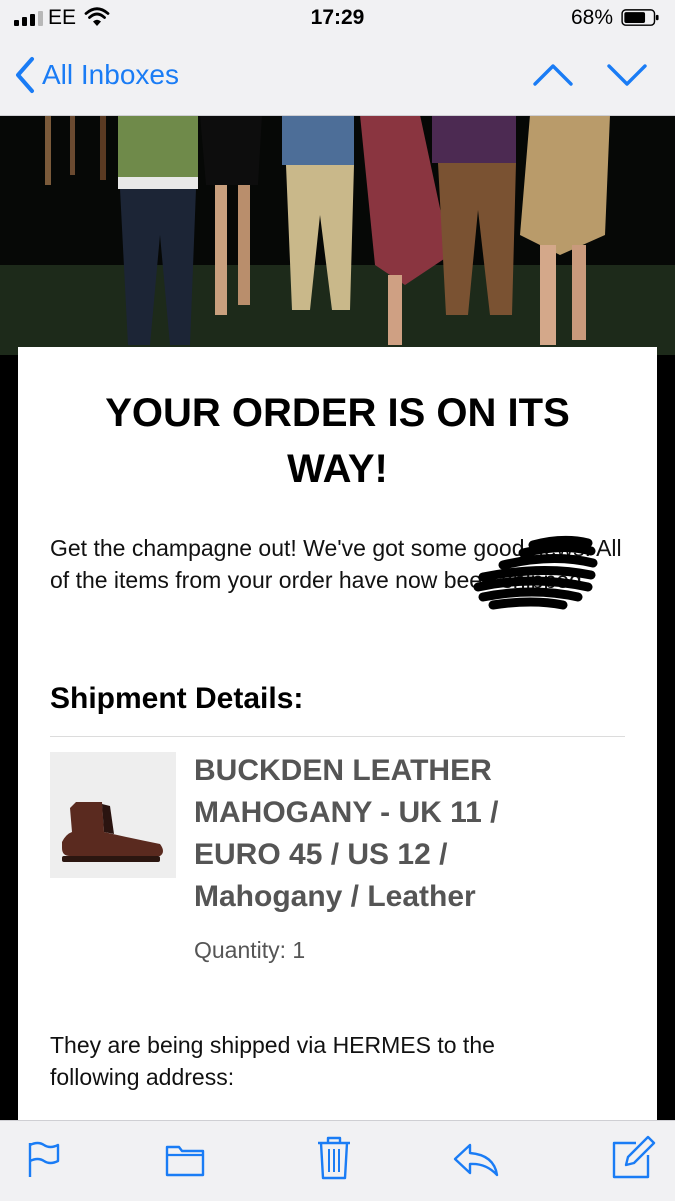  I want to click on divider, so click(337, 736).